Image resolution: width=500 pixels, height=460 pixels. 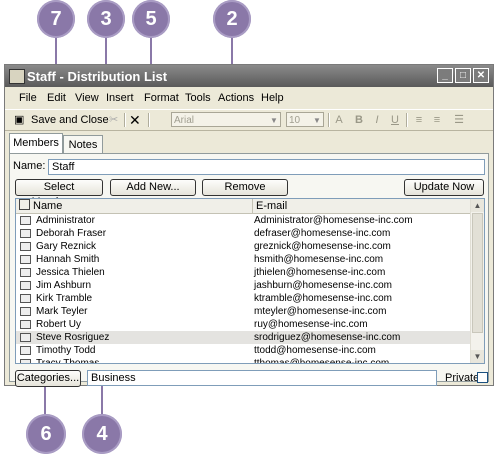 What do you see at coordinates (135, 120) in the screenshot?
I see `delete-icon: ✕` at bounding box center [135, 120].